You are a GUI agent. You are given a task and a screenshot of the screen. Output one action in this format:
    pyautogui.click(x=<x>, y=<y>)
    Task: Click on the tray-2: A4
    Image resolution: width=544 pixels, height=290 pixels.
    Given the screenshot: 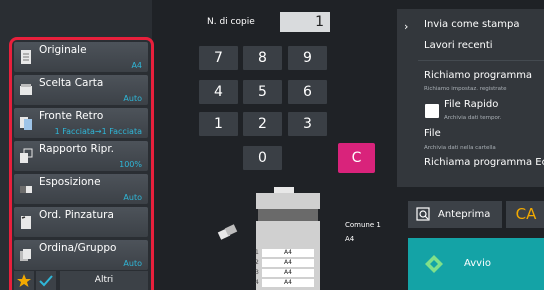 What is the action you would take?
    pyautogui.click(x=288, y=263)
    